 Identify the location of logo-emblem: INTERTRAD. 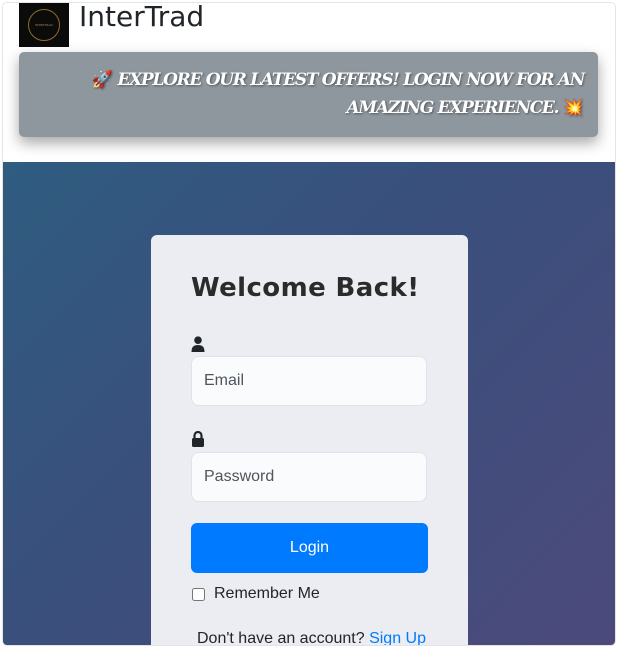
(44, 25).